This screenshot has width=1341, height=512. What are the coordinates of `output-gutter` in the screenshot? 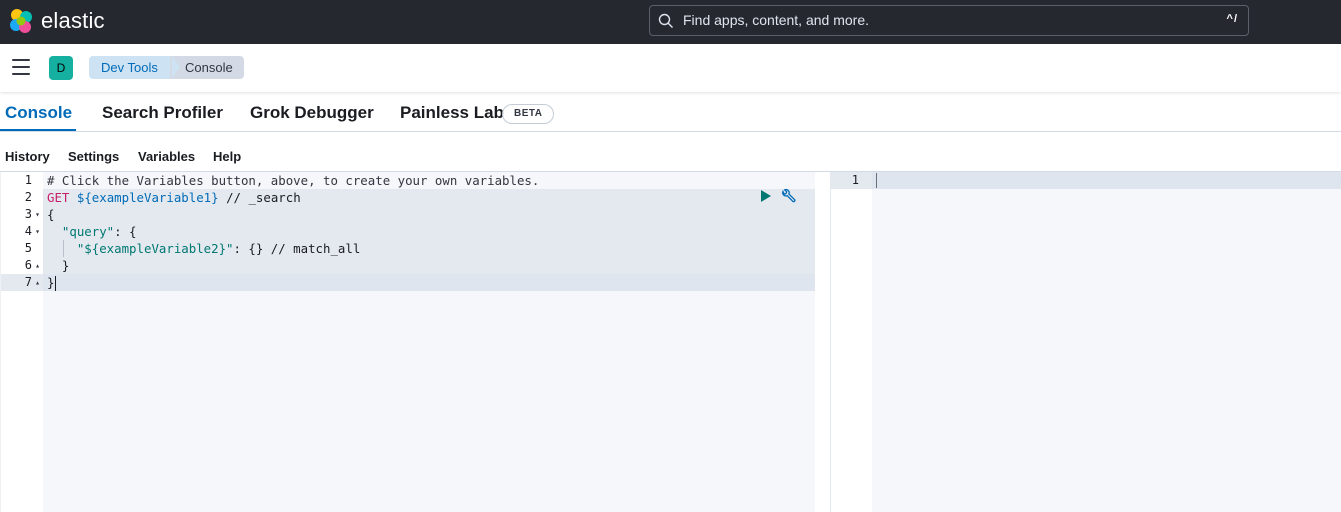 It's located at (851, 342).